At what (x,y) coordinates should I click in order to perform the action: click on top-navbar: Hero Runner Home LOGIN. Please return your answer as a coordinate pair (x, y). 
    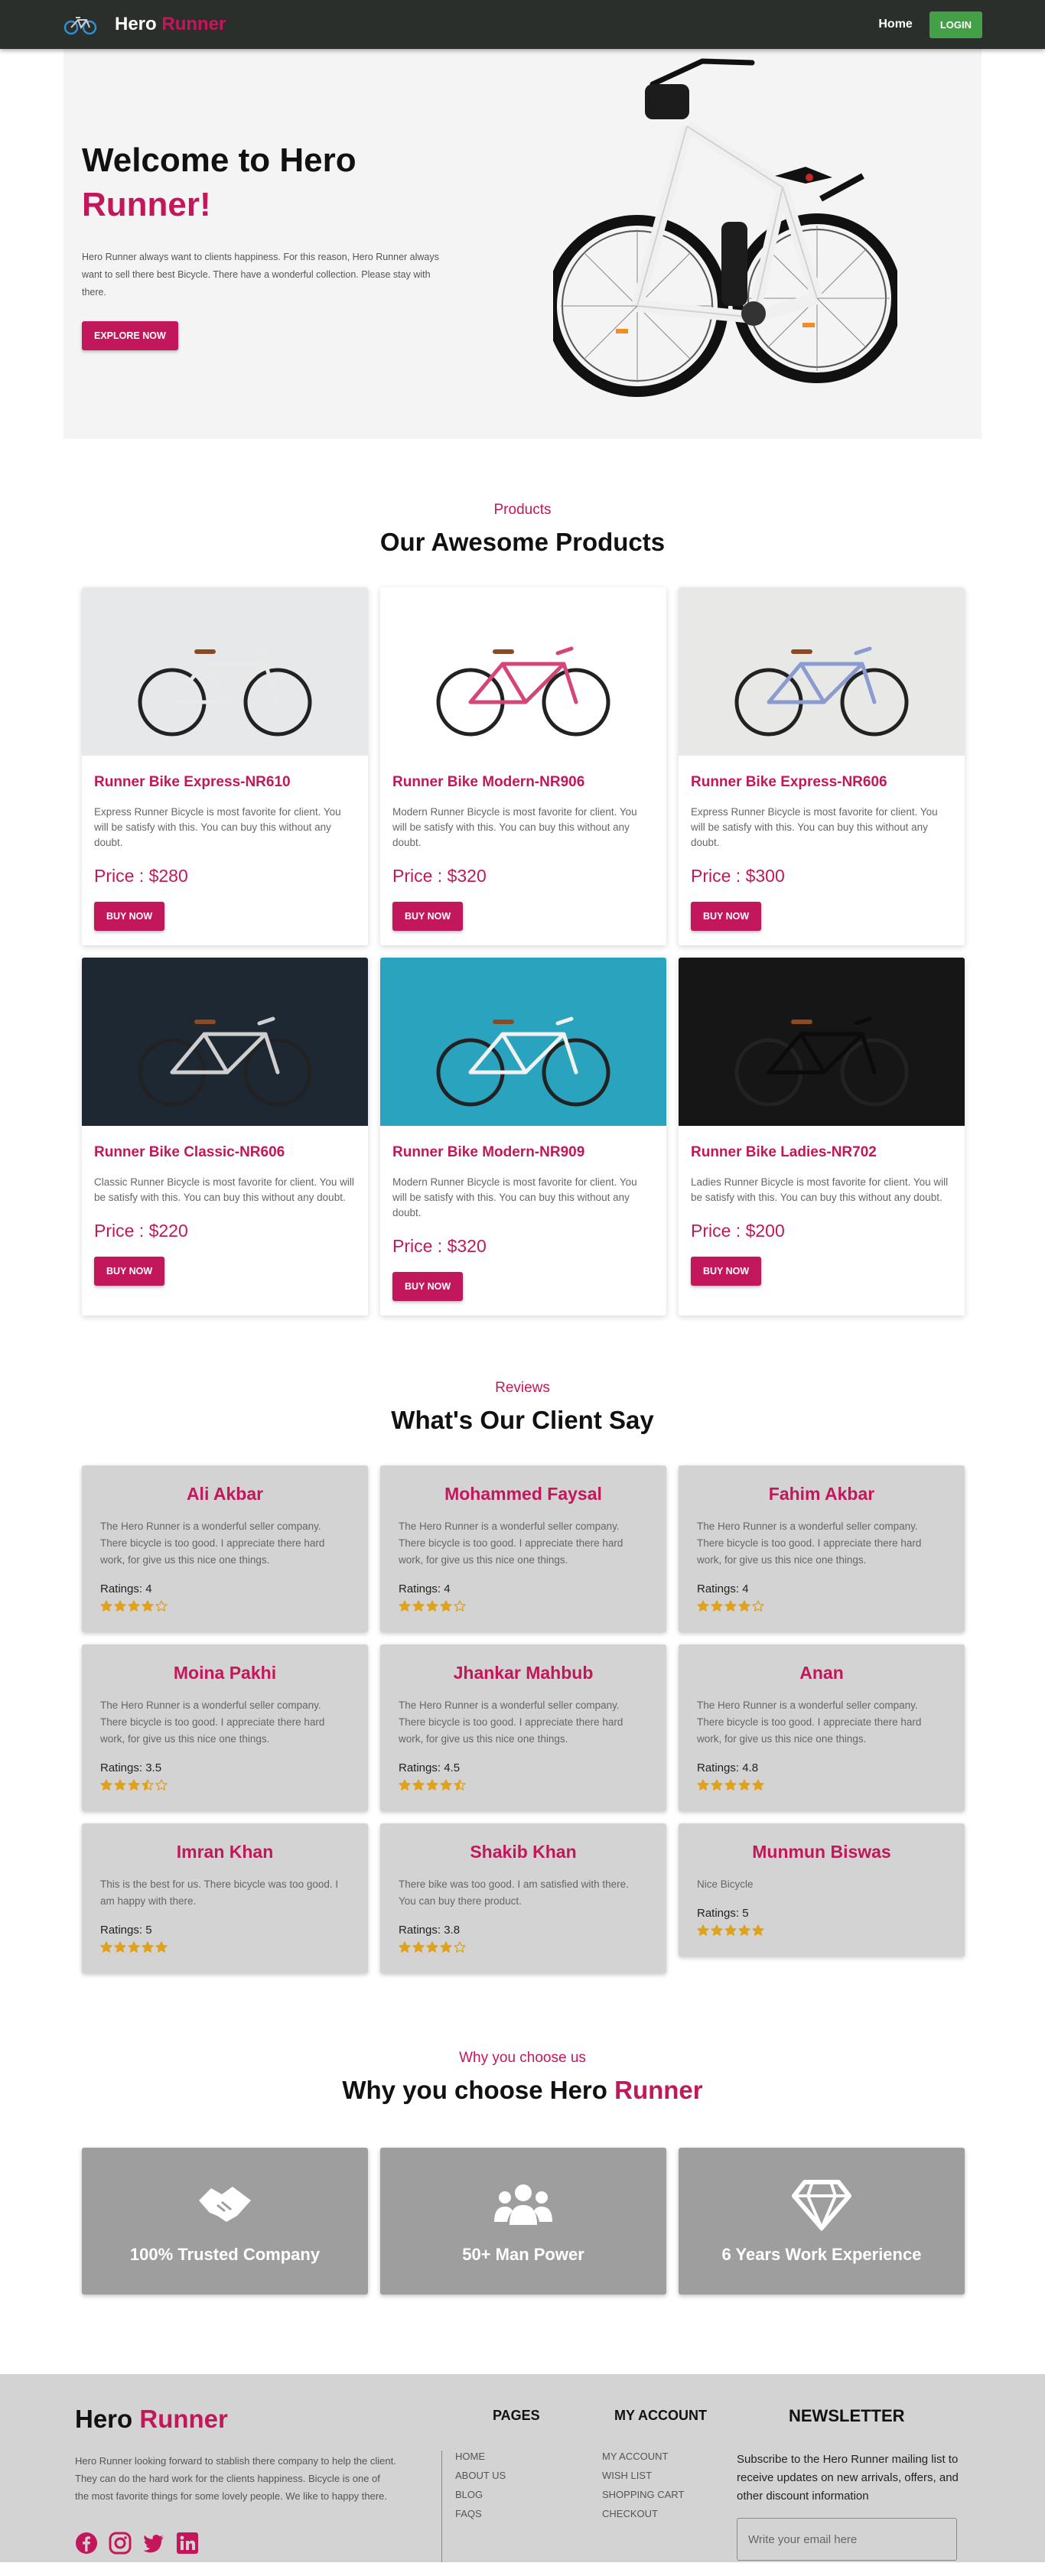
    Looking at the image, I should click on (522, 24).